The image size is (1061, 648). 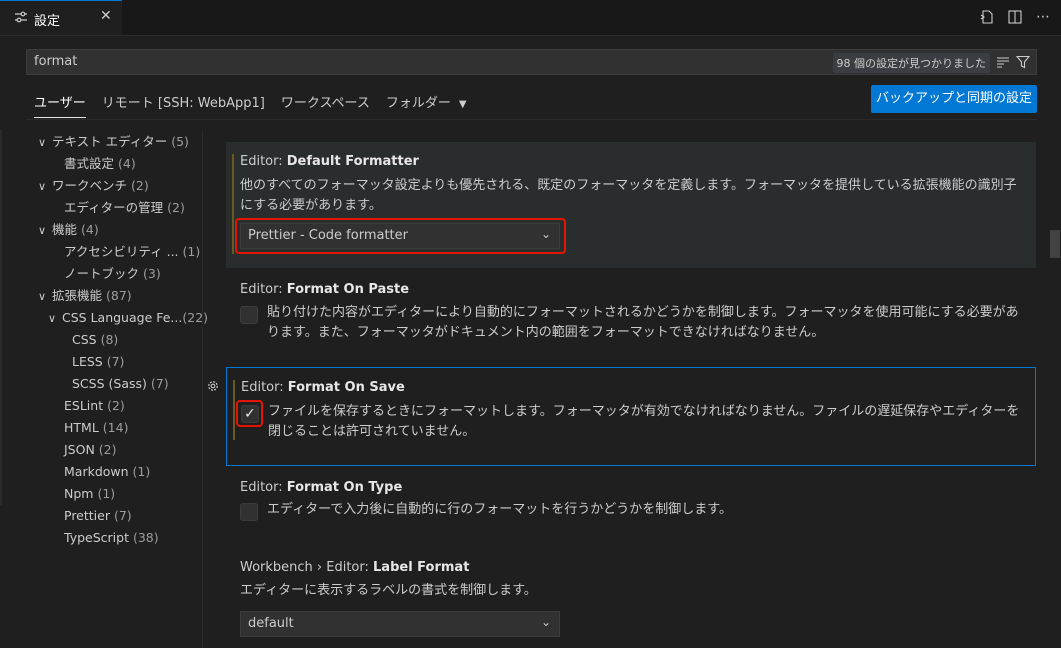 What do you see at coordinates (344, 487) in the screenshot?
I see `setting-name: Format On Type` at bounding box center [344, 487].